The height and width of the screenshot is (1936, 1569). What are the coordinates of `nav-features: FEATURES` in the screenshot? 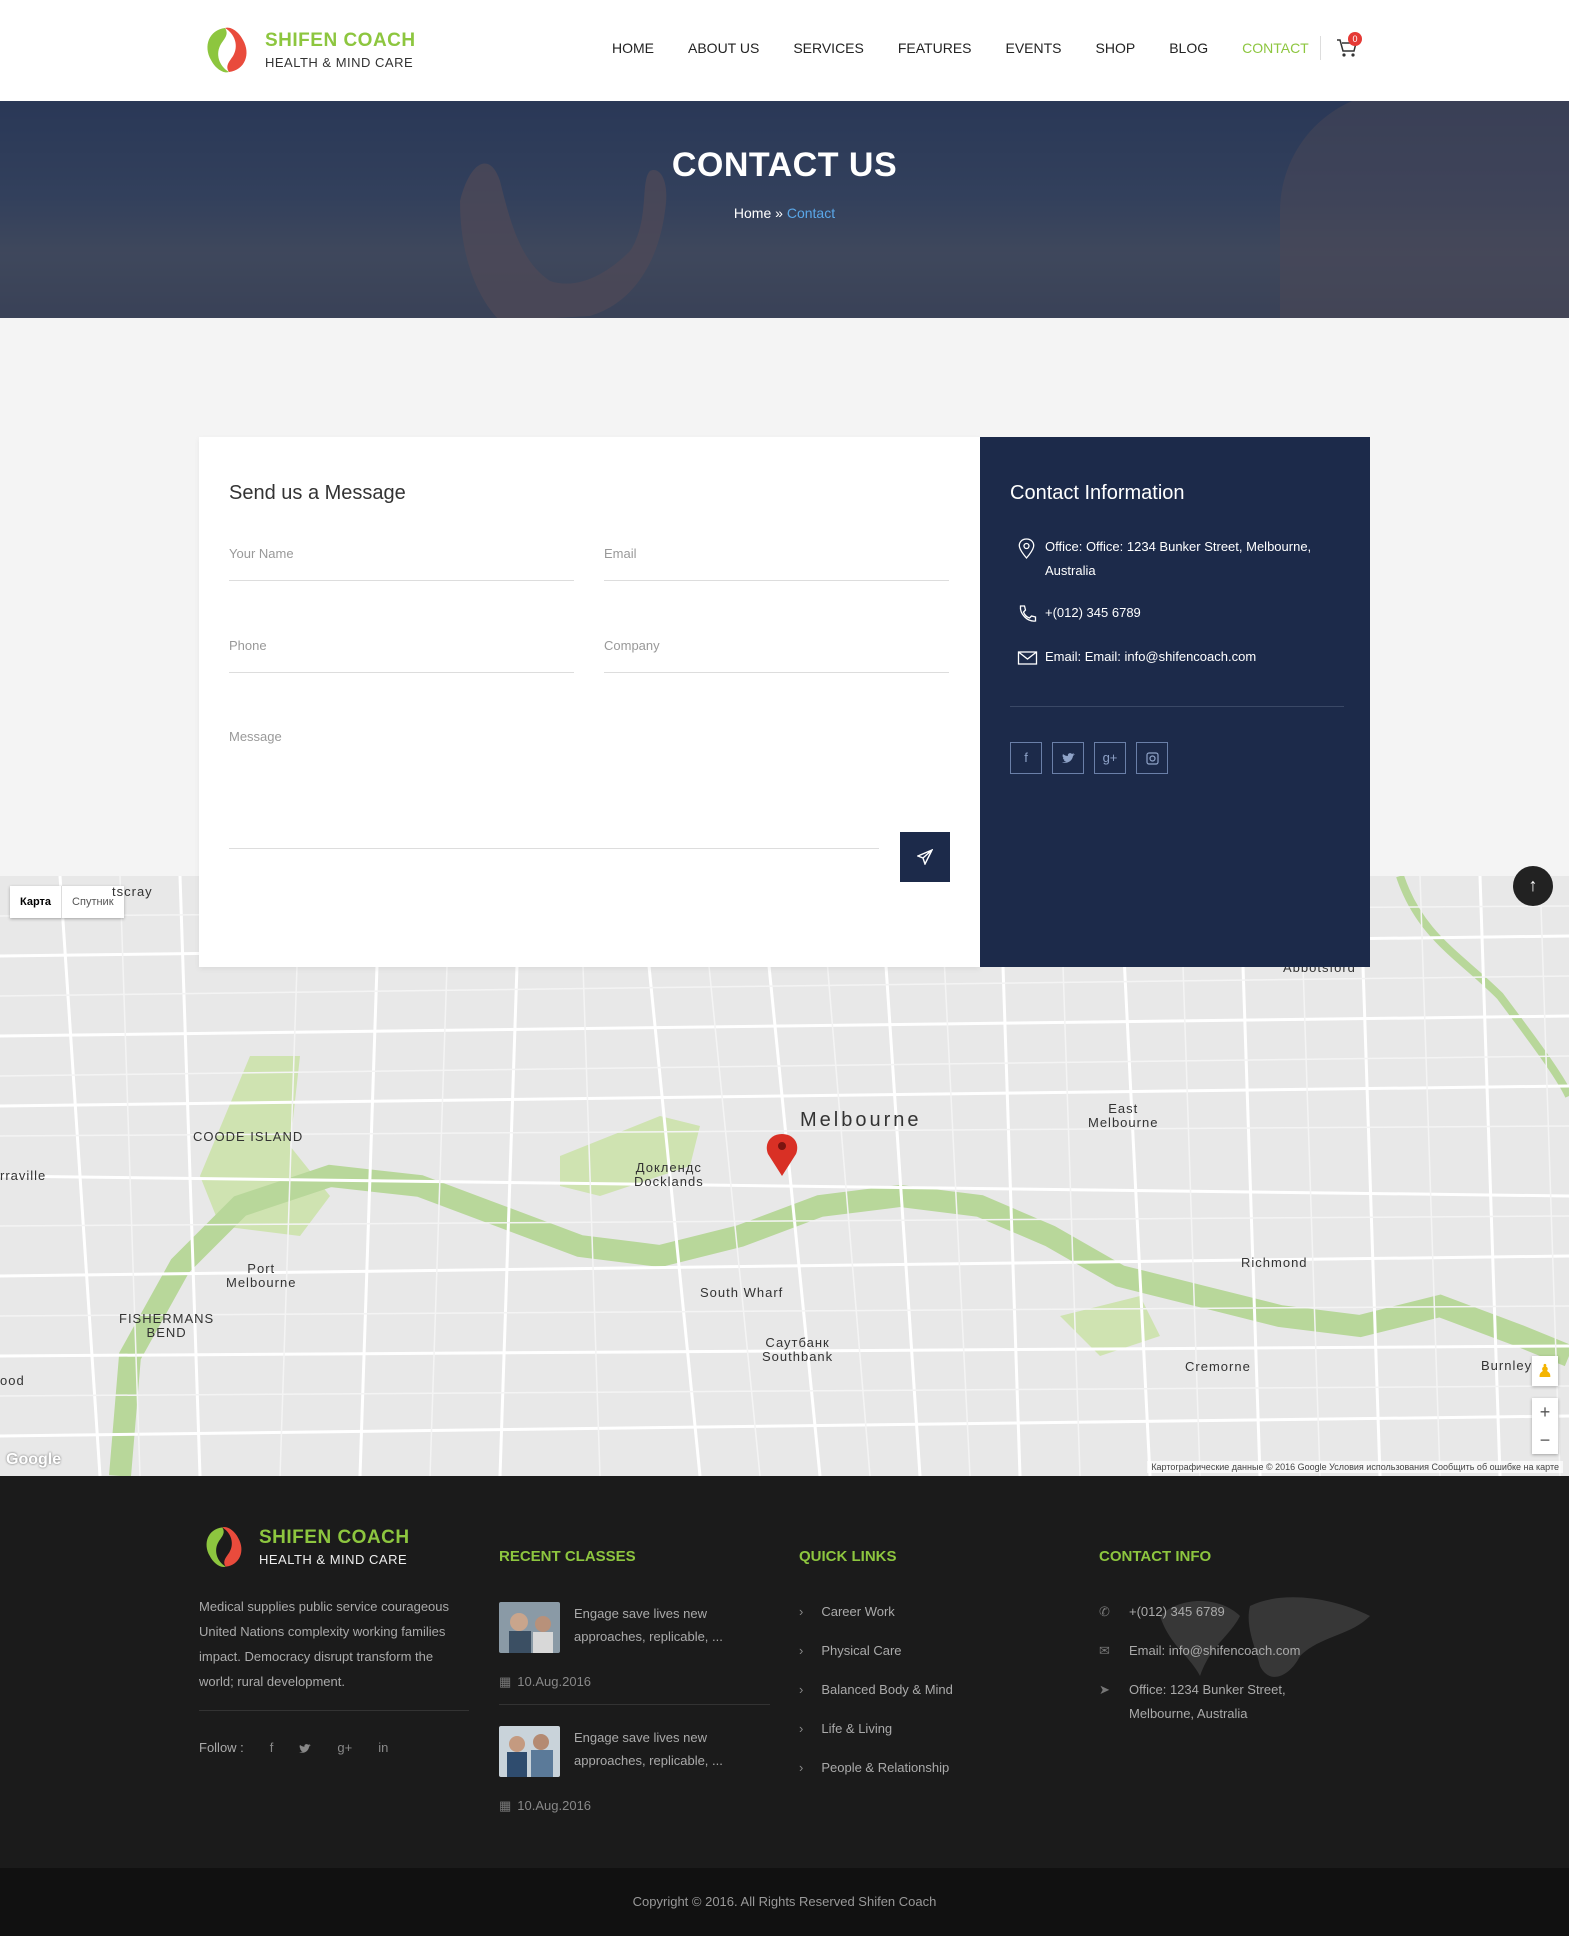 It's located at (935, 48).